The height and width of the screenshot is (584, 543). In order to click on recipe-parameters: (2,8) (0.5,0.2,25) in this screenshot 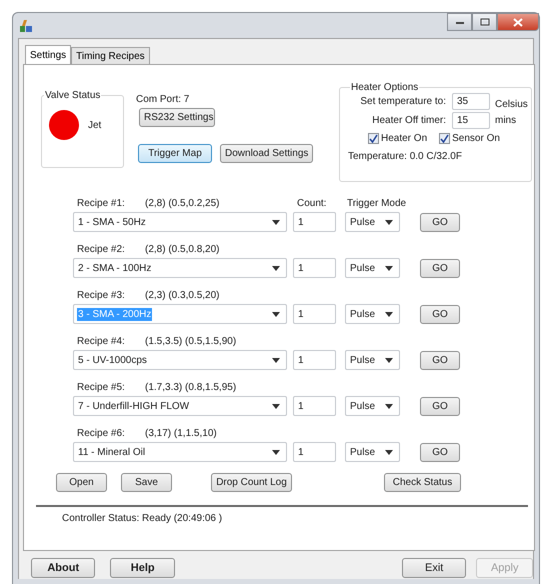, I will do `click(182, 203)`.